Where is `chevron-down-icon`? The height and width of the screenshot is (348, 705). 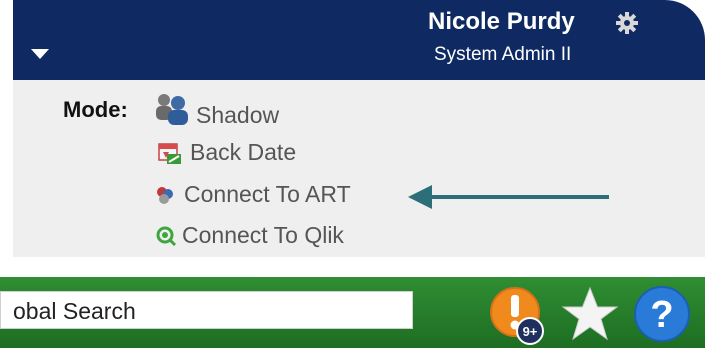
chevron-down-icon is located at coordinates (40, 54).